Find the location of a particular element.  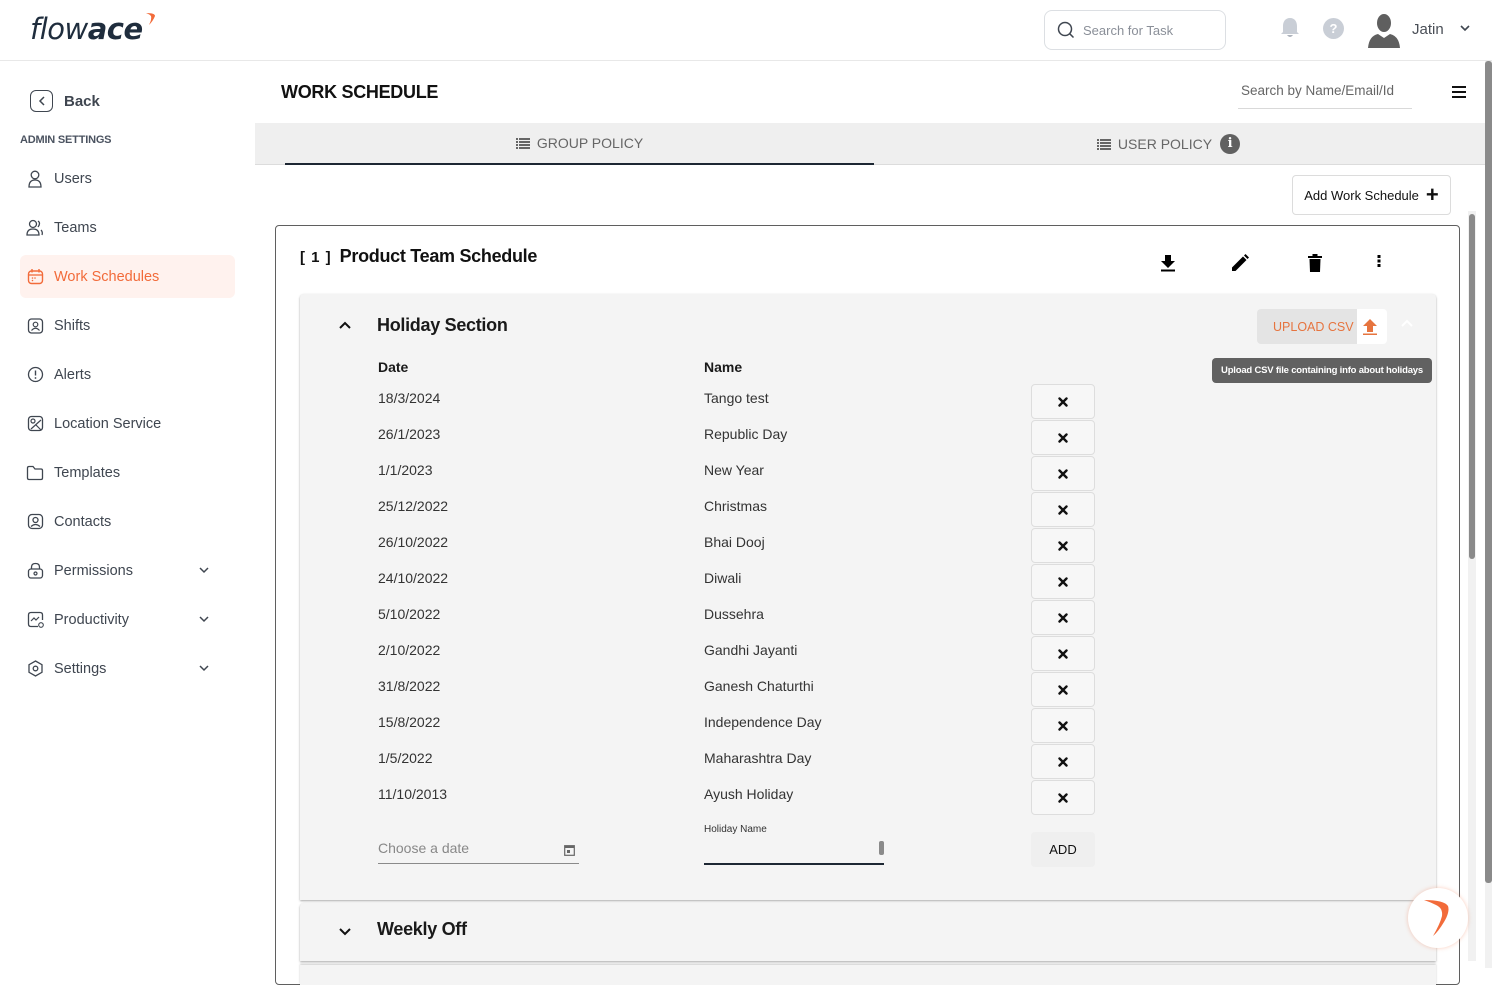

holiday-row: 11/10/2013 Ayush Holiday is located at coordinates (868, 798).